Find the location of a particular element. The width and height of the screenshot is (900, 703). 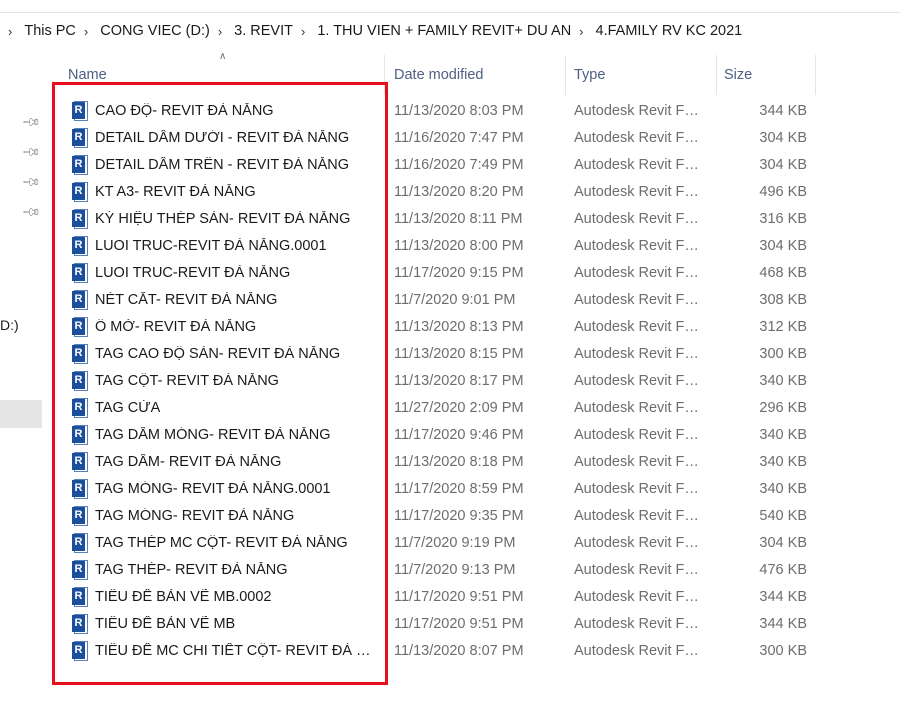

file-name: TAG CỬA is located at coordinates (127, 408).